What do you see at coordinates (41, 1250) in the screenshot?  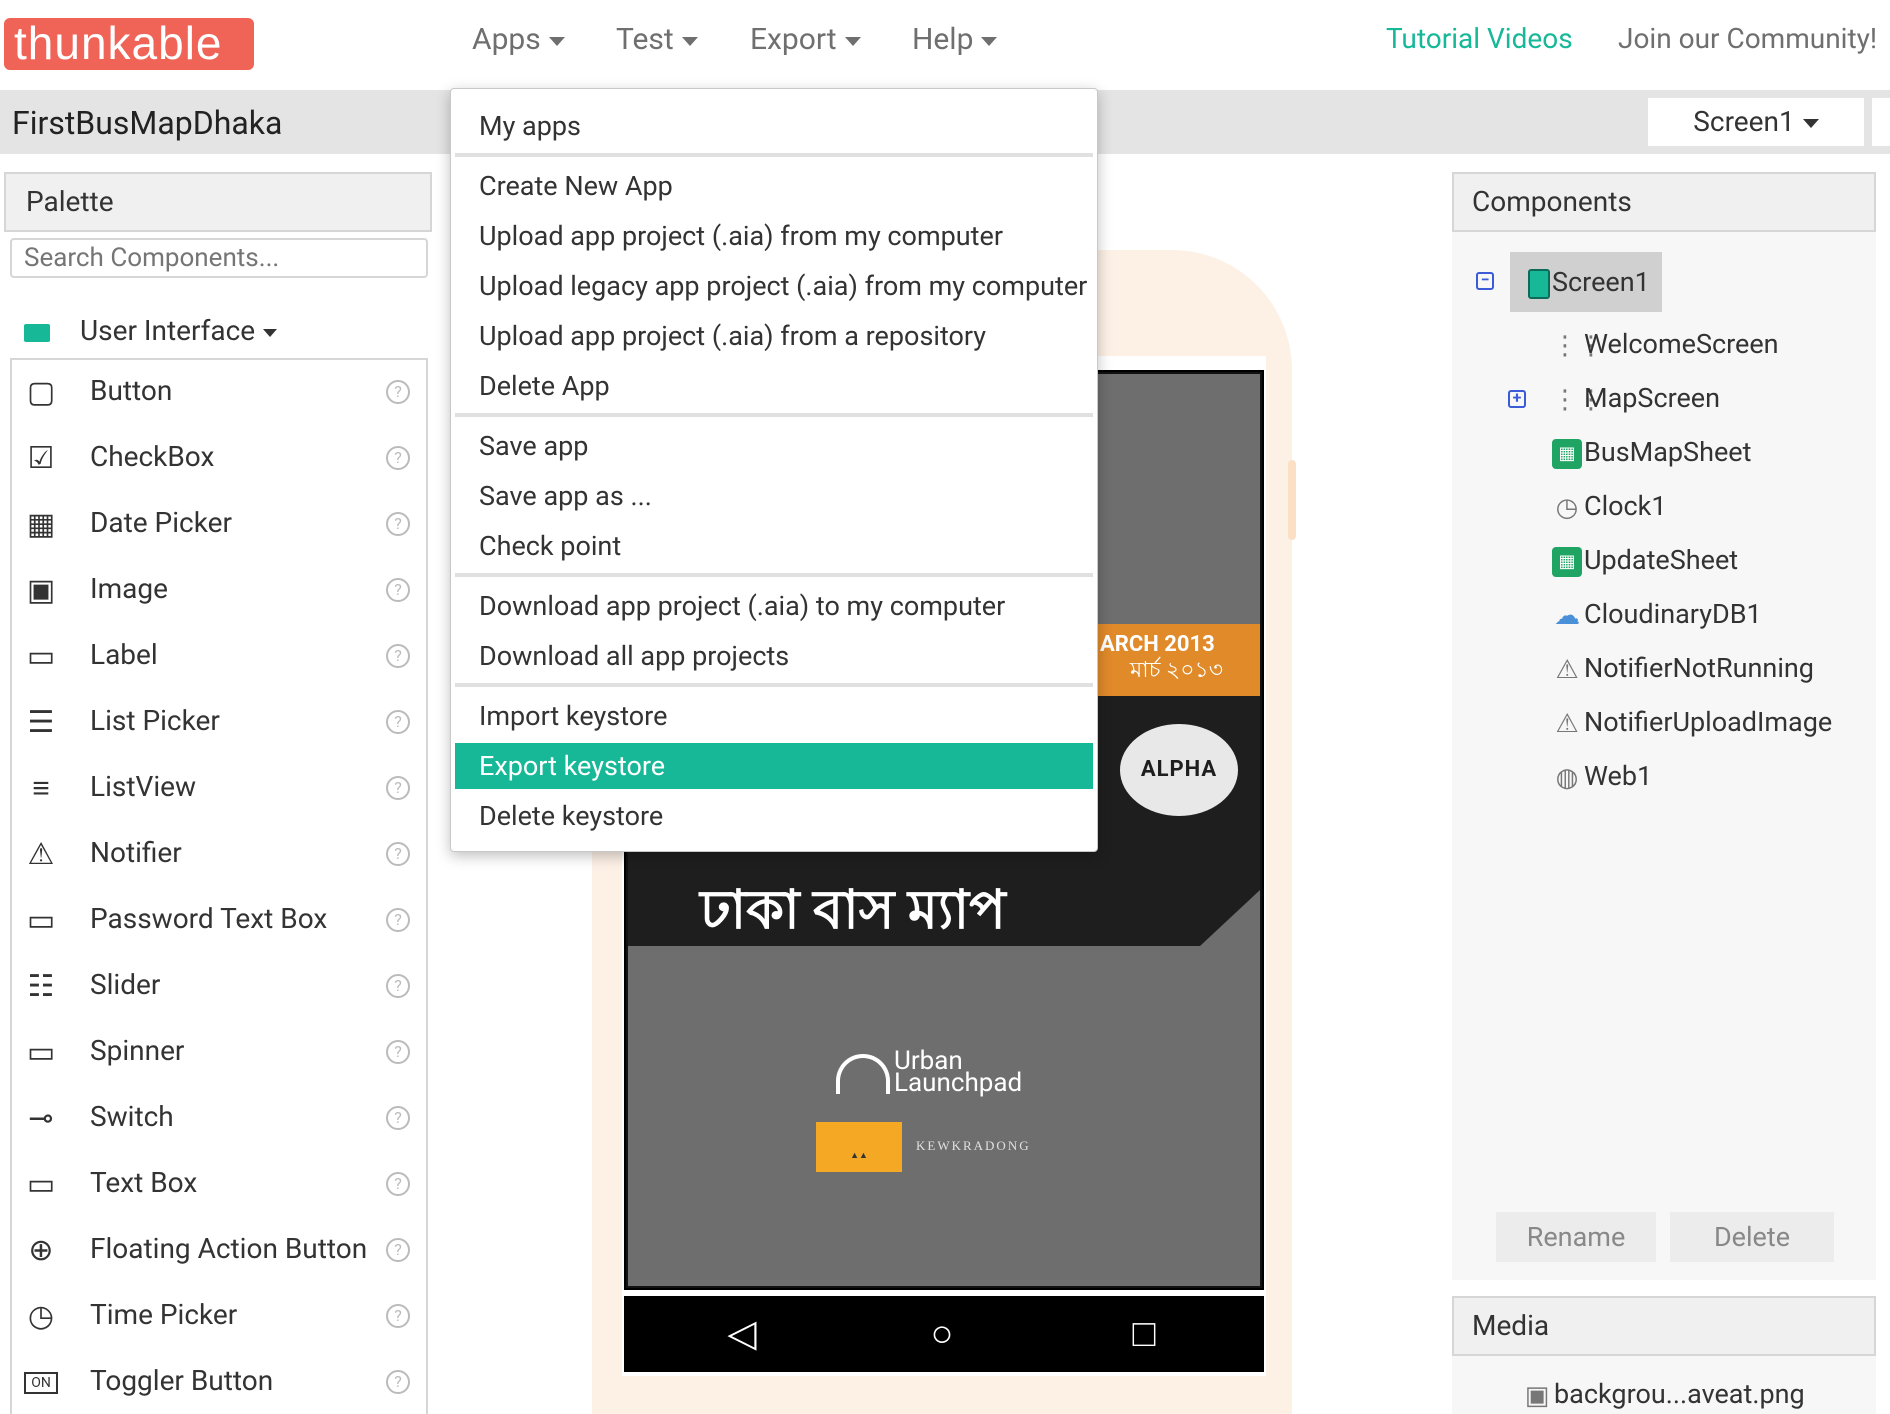 I see `plus-circle-icon: ⊕` at bounding box center [41, 1250].